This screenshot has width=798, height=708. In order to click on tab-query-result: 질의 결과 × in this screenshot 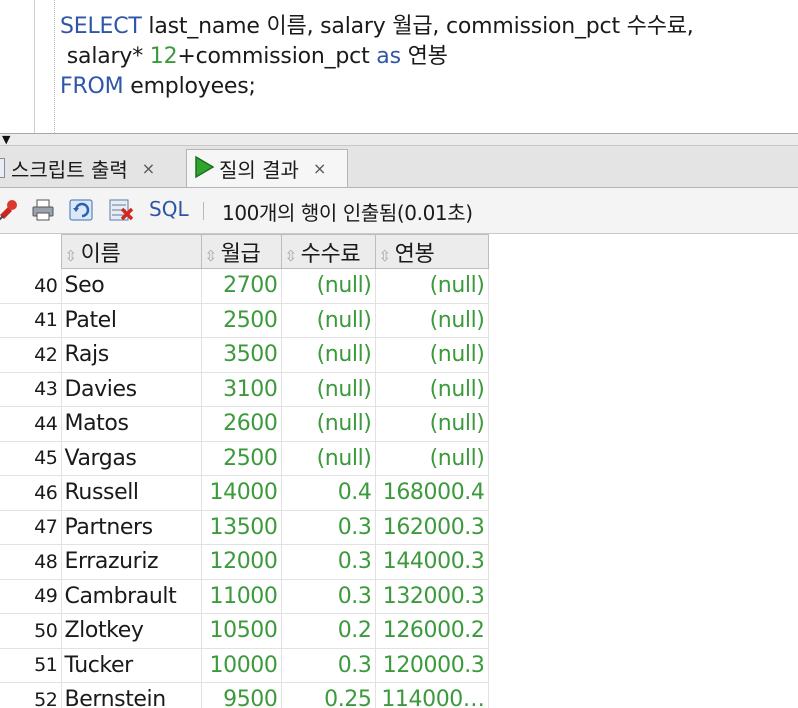, I will do `click(267, 168)`.